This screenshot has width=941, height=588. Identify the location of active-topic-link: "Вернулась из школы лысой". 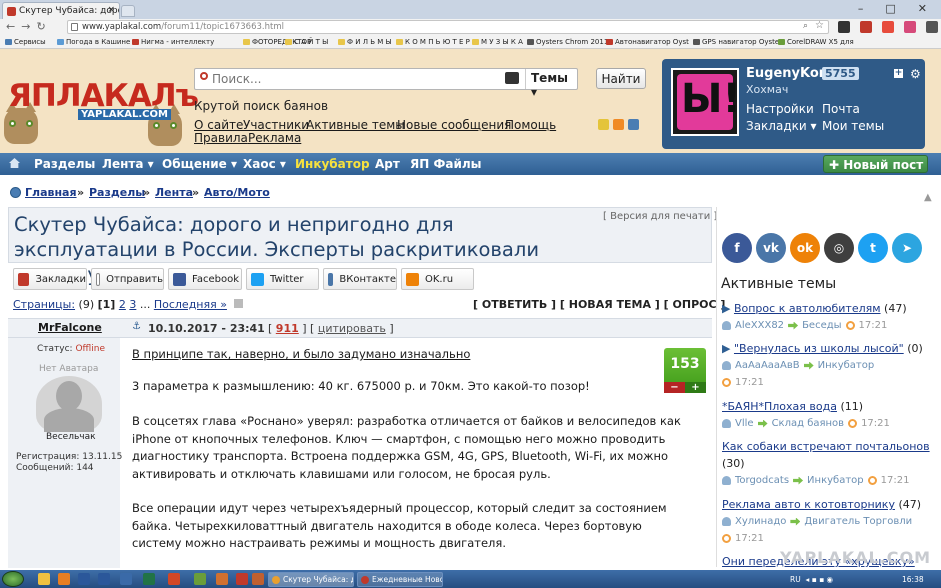
(819, 348).